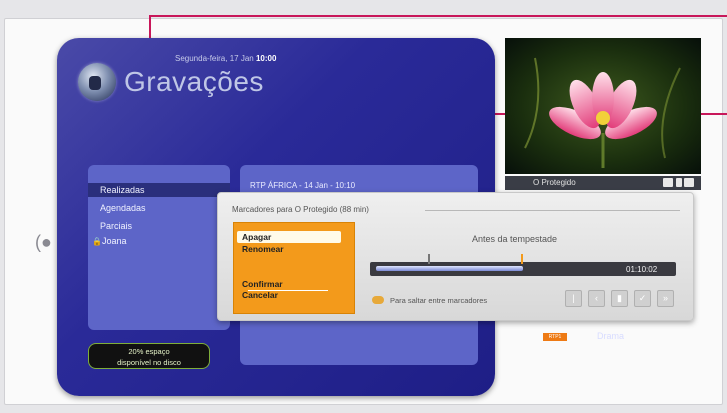 Image resolution: width=727 pixels, height=413 pixels. What do you see at coordinates (149, 351) in the screenshot?
I see `disk-space-line1: 20% espaço` at bounding box center [149, 351].